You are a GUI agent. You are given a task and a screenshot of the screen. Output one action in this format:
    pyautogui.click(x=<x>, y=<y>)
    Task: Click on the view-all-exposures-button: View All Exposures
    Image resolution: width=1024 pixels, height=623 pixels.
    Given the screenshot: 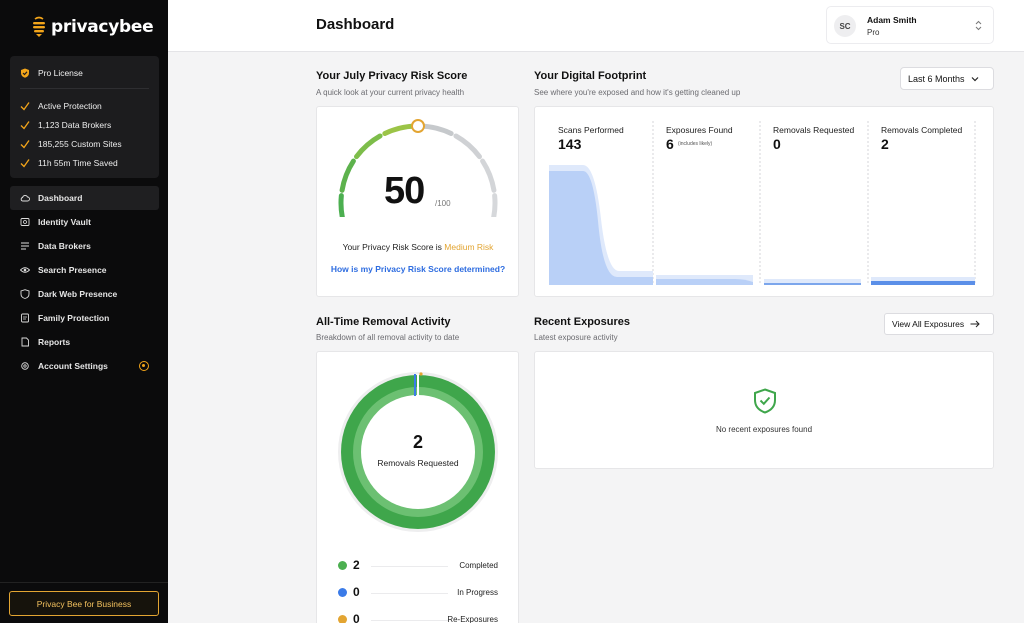 What is the action you would take?
    pyautogui.click(x=939, y=324)
    